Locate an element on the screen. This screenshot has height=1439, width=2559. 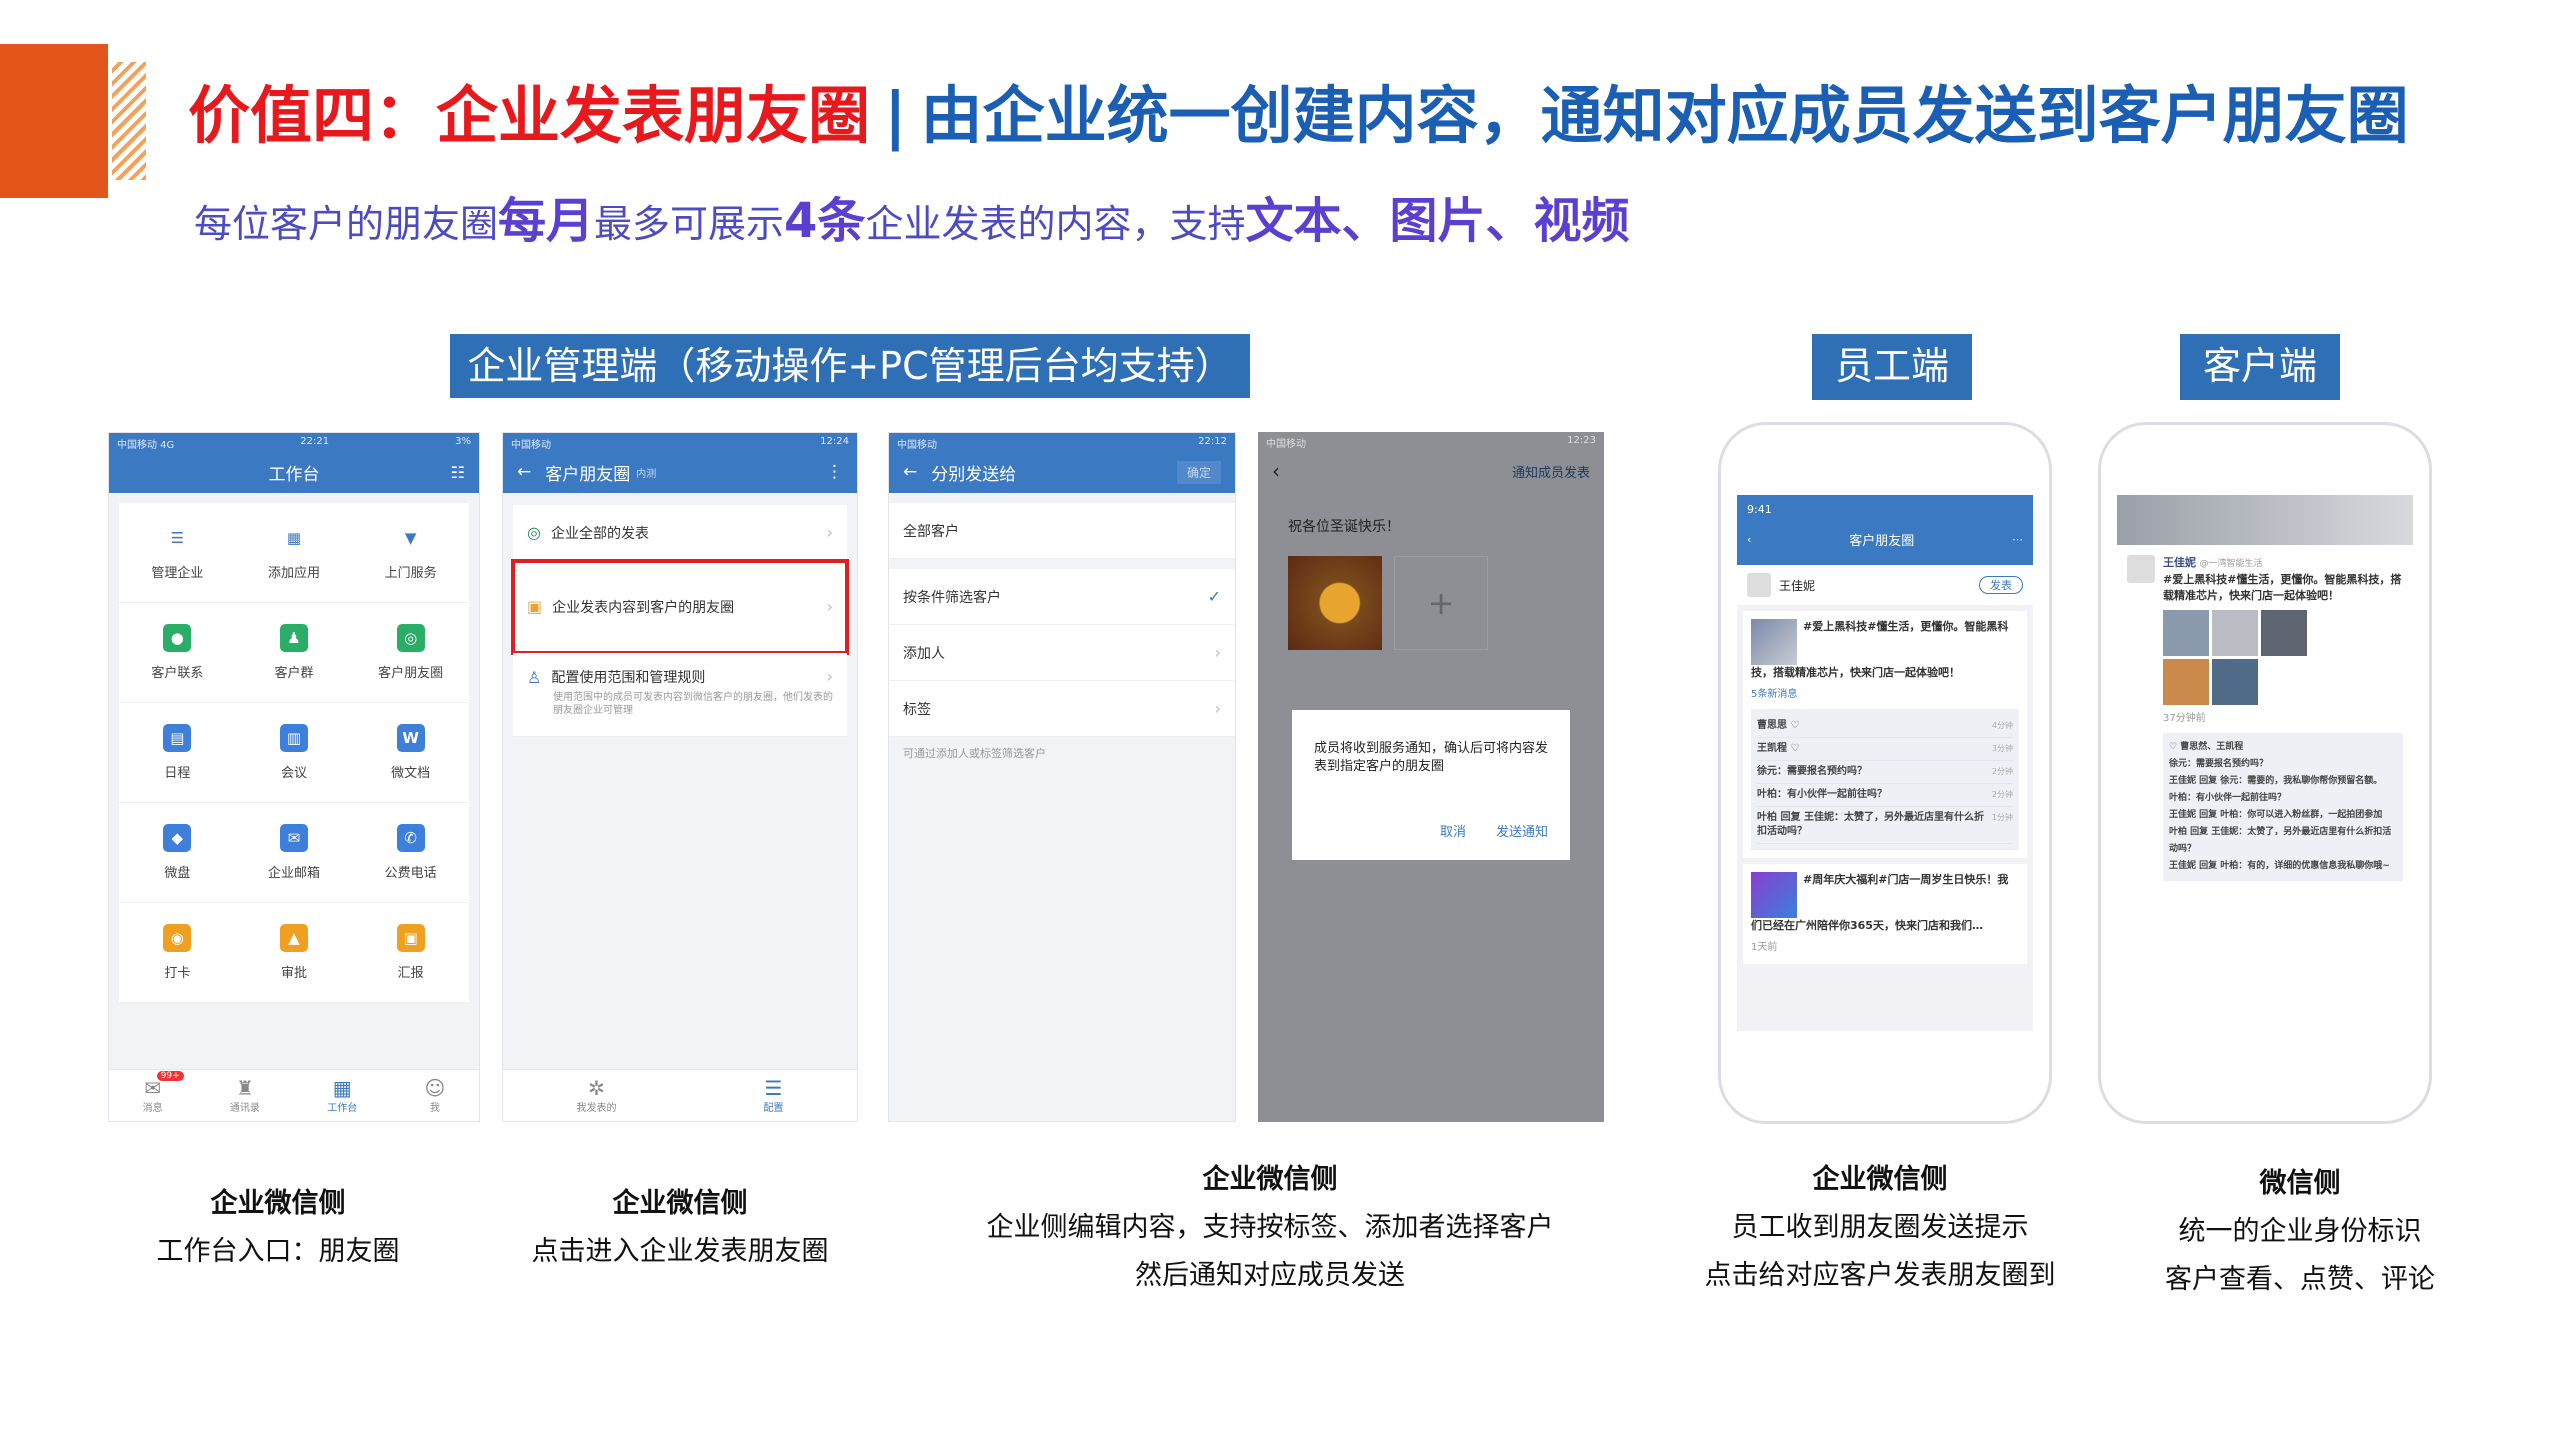
app-item: ◎ 客户朋友圈 is located at coordinates (410, 653).